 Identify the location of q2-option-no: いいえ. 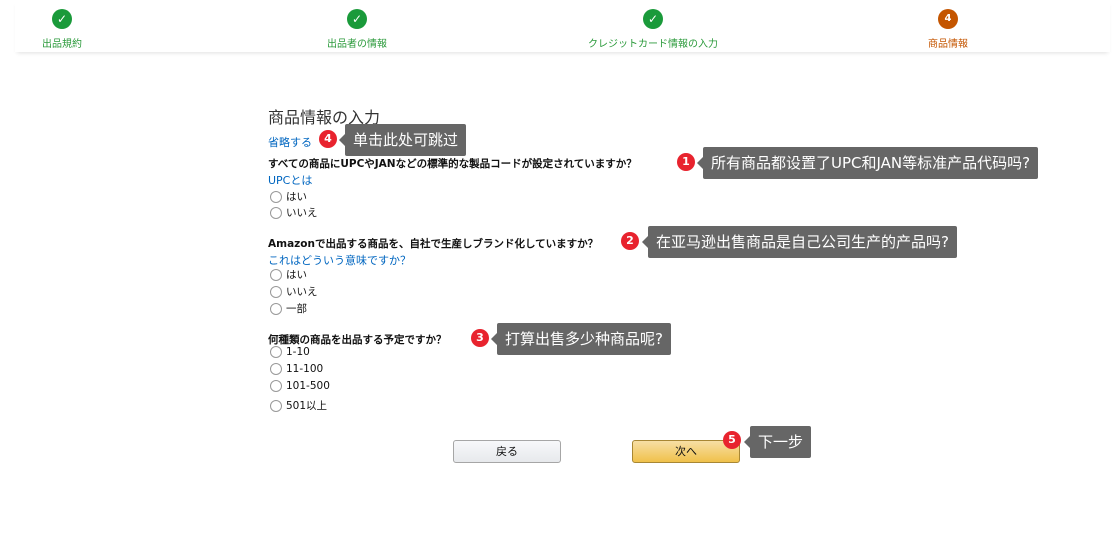
(294, 291).